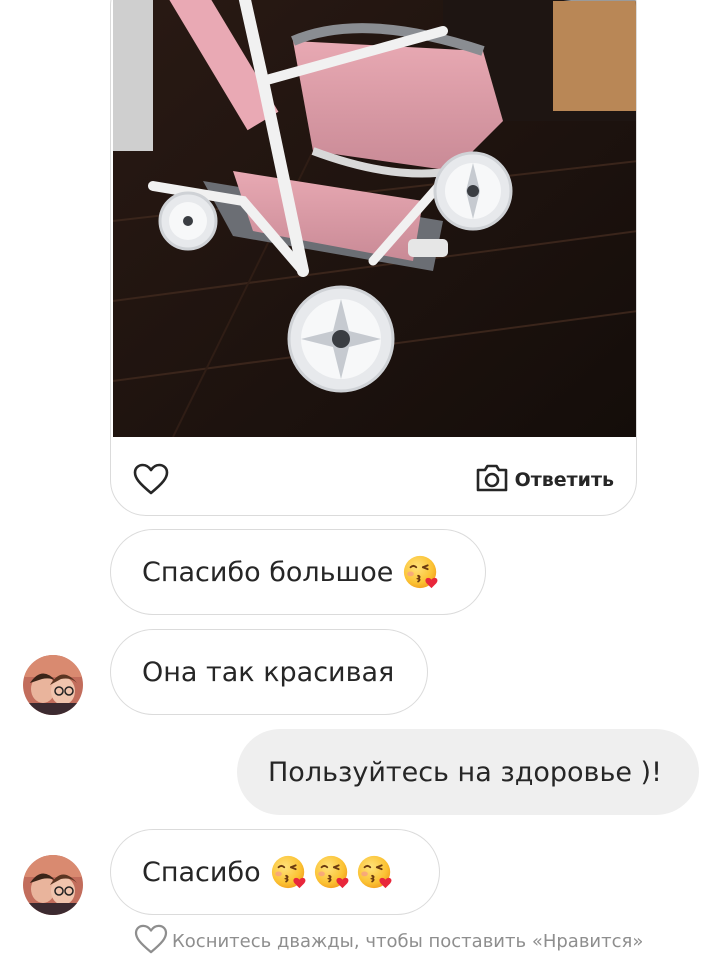 The image size is (715, 969). I want to click on message-text: Она так красивая, so click(268, 672).